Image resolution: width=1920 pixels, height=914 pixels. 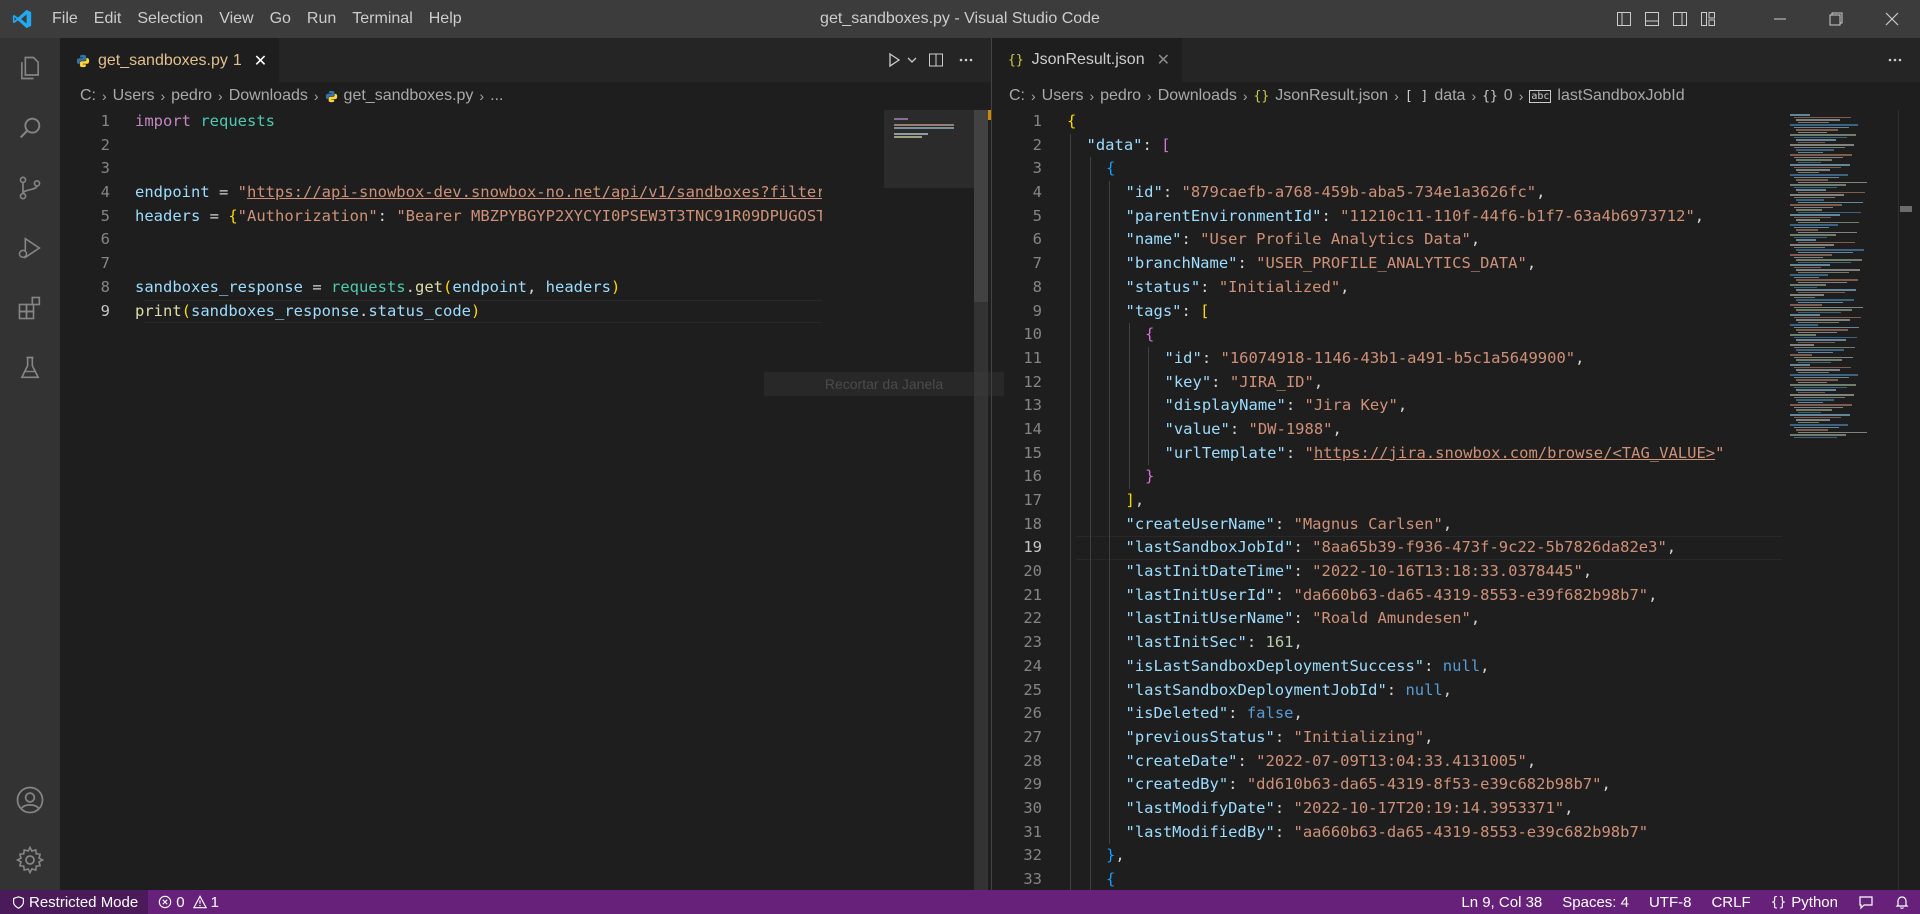 What do you see at coordinates (894, 60) in the screenshot?
I see `run-python-file-icon` at bounding box center [894, 60].